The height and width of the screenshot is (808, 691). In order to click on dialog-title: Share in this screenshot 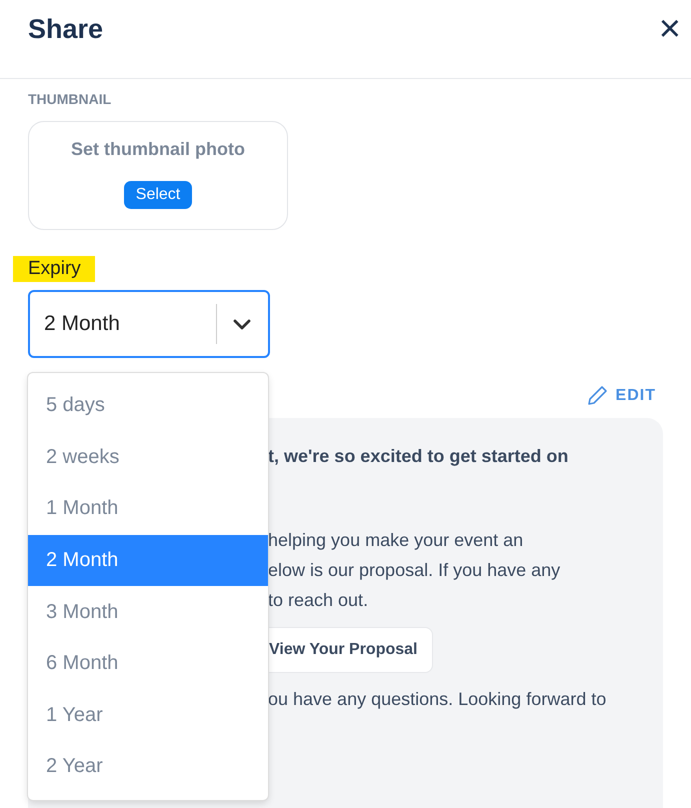, I will do `click(66, 29)`.